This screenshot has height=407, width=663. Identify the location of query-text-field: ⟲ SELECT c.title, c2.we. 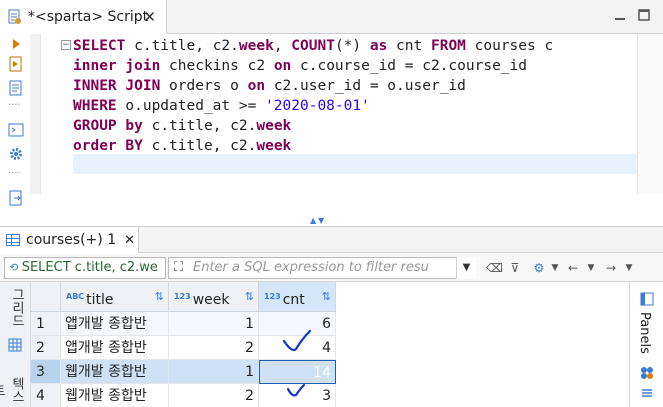
(85, 268).